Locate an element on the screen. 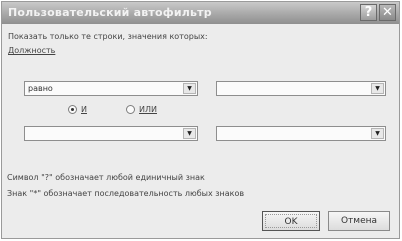  close-button: ✕ is located at coordinates (387, 12).